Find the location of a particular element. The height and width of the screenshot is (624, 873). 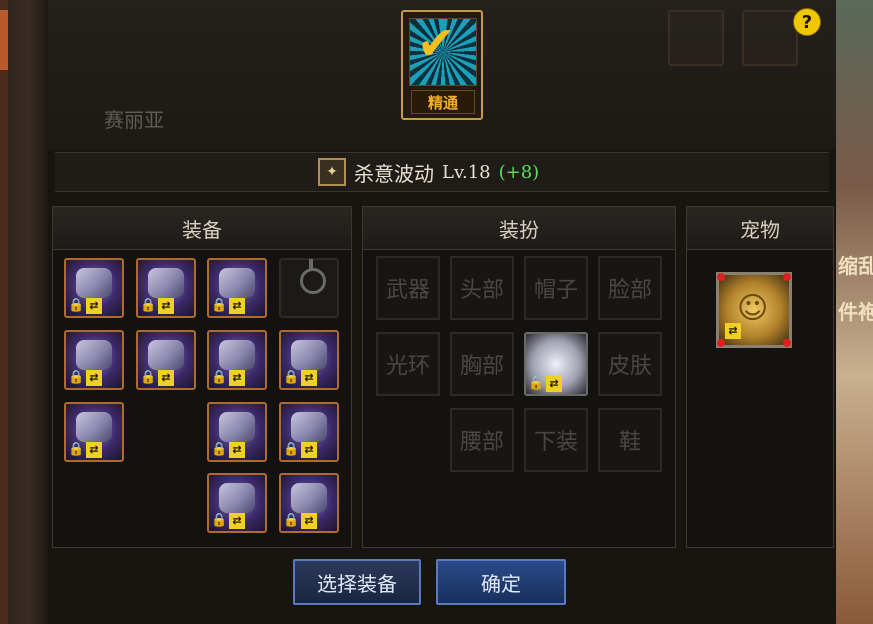

background-left-strip is located at coordinates (24, 312).